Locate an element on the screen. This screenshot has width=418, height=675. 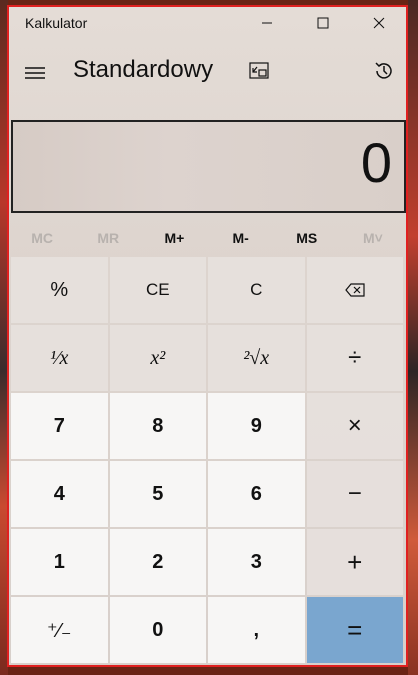
negate-label: ⁺⁄₋ is located at coordinates (59, 630).